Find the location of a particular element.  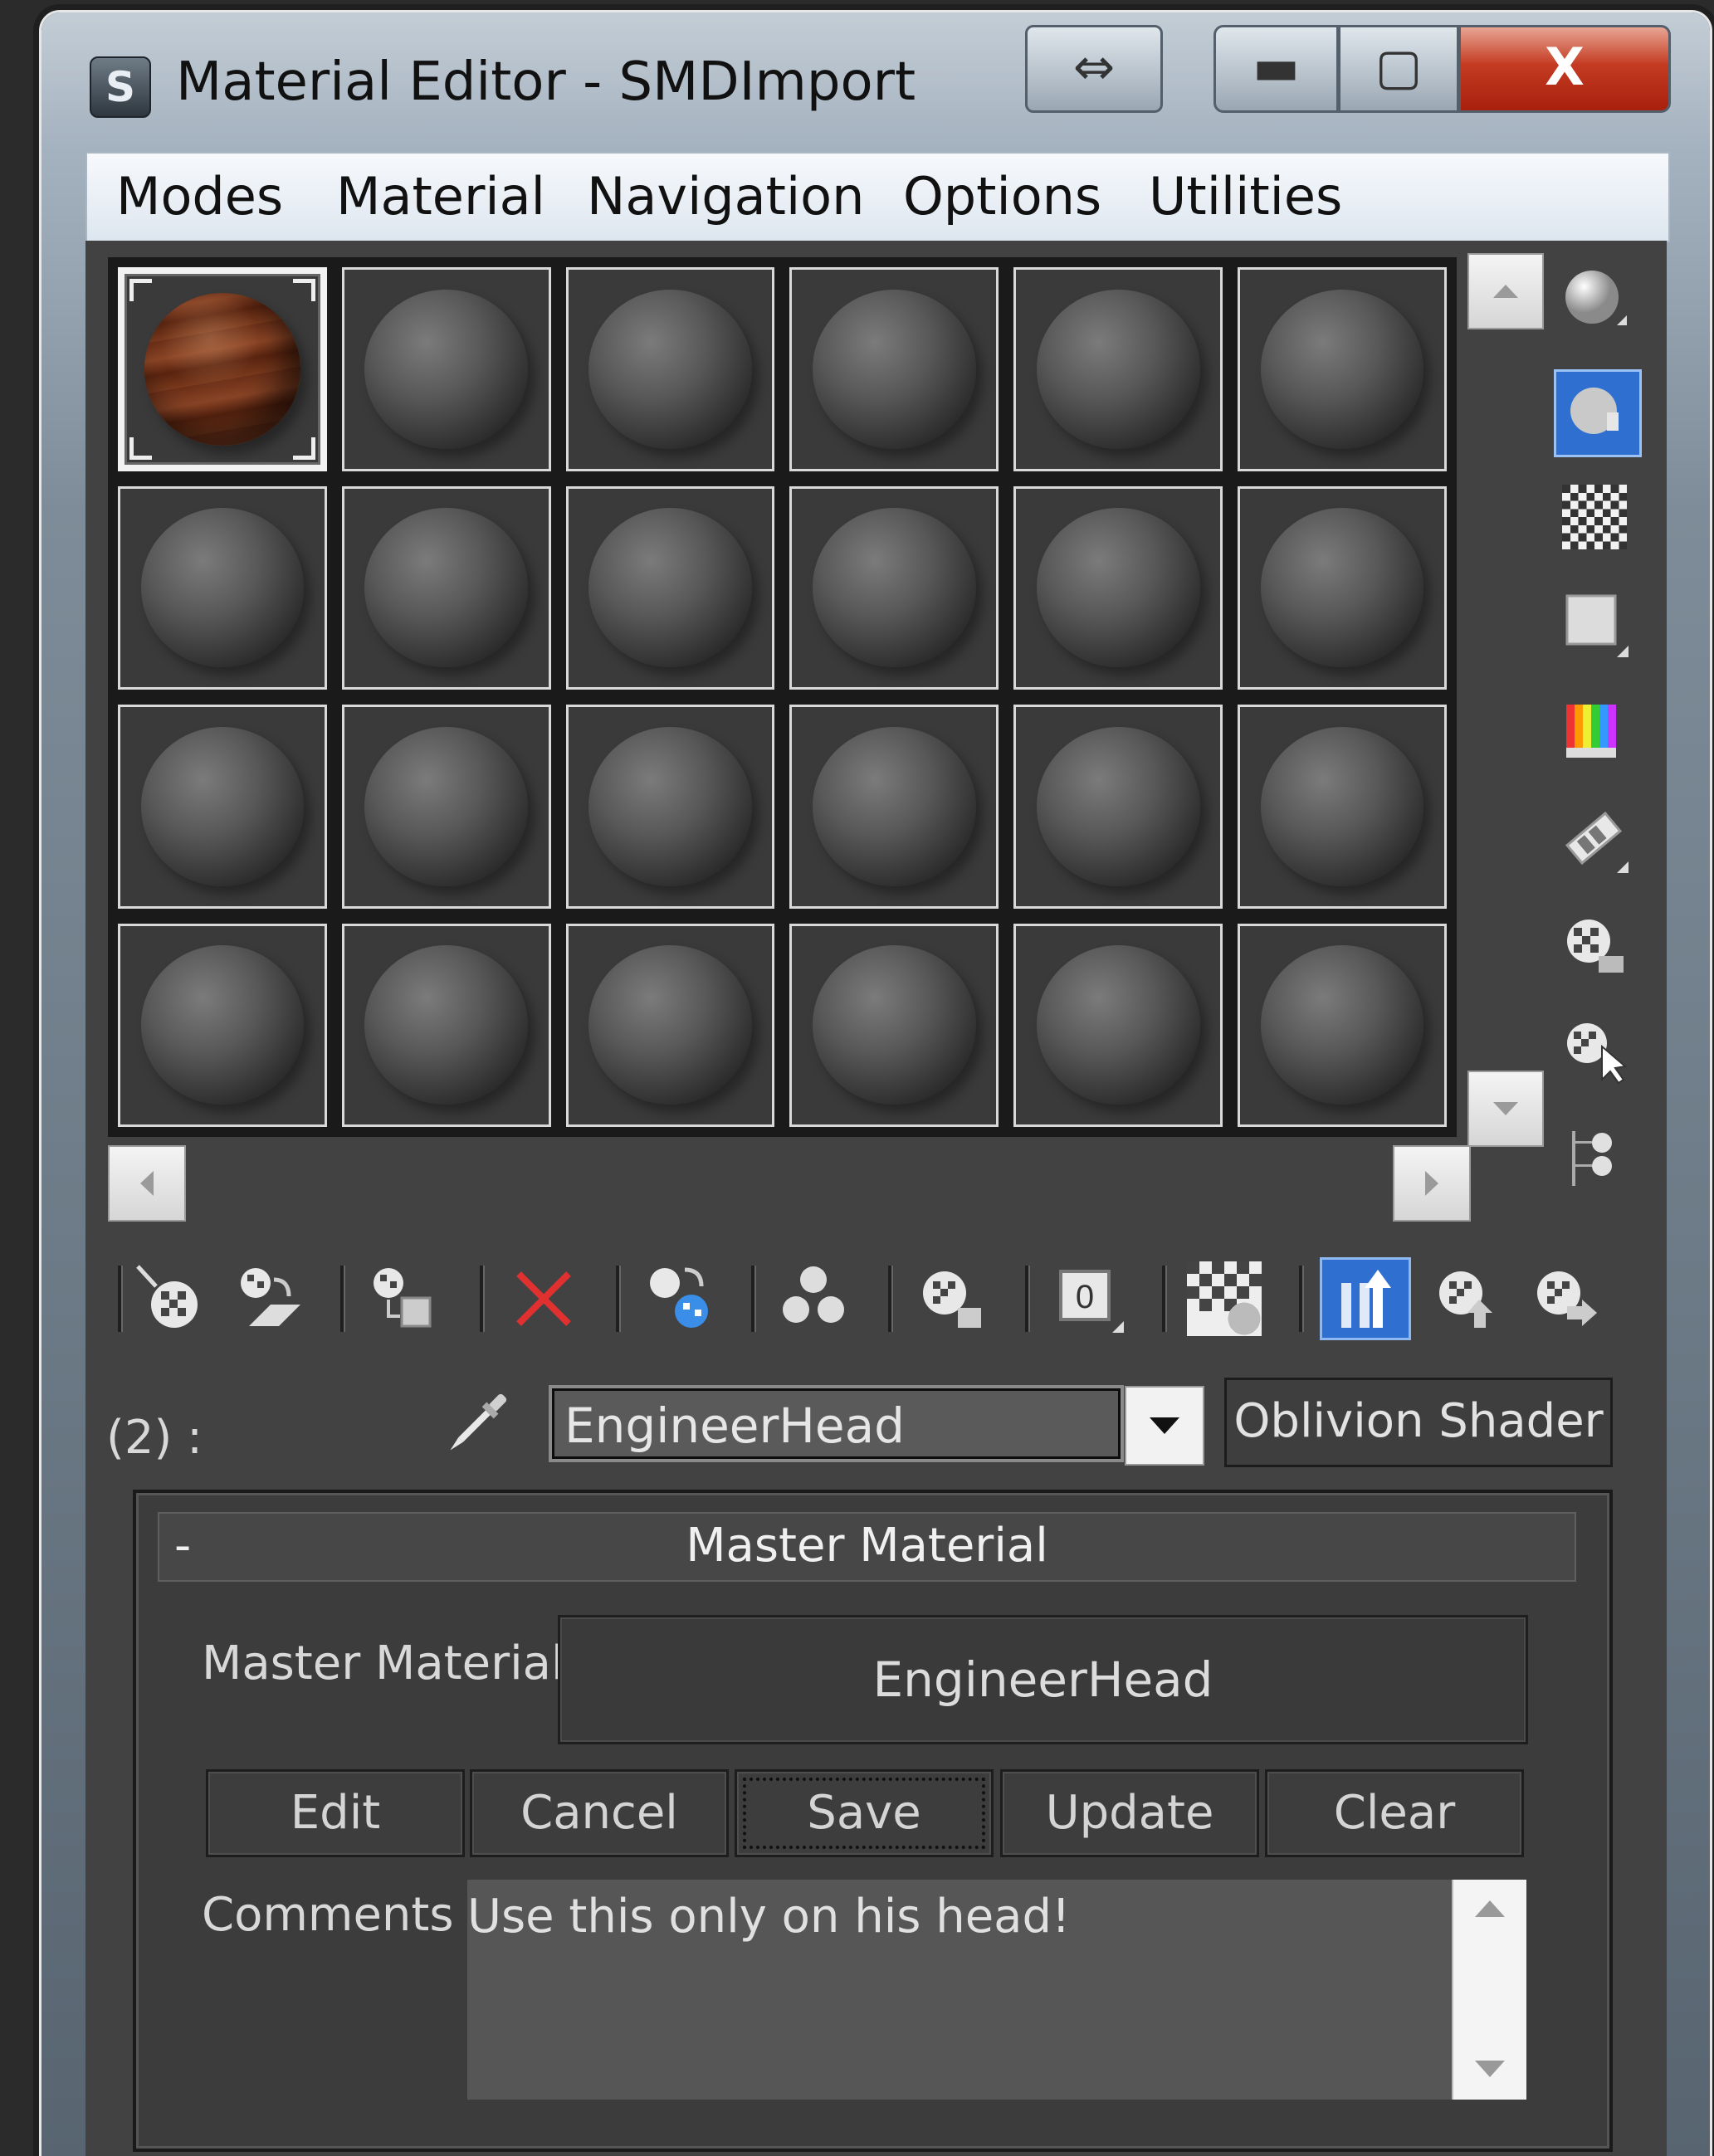

put-material-to-scene-icon is located at coordinates (270, 1298).